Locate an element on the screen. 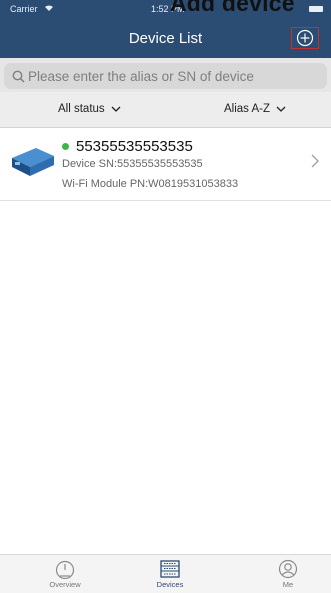 This screenshot has height=593, width=331. device-alias-text: 55355535553535 is located at coordinates (134, 146).